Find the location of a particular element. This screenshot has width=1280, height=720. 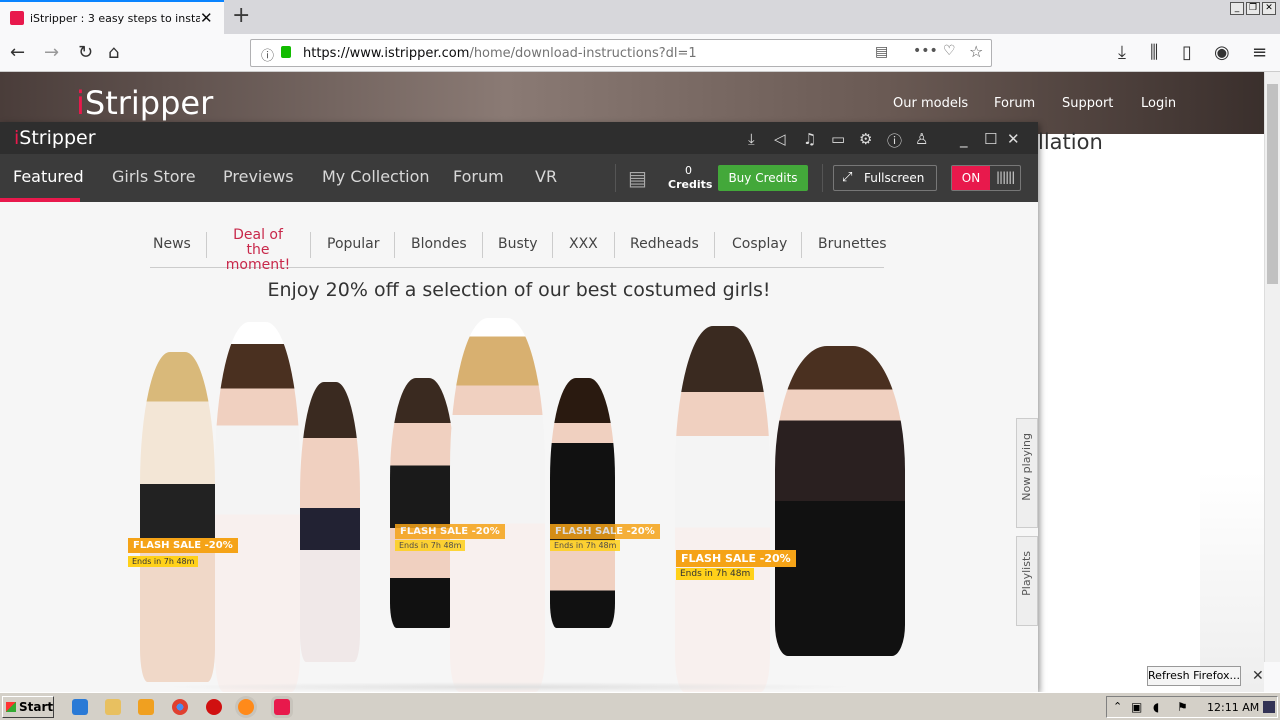

menu-forum: Forum is located at coordinates (478, 176).